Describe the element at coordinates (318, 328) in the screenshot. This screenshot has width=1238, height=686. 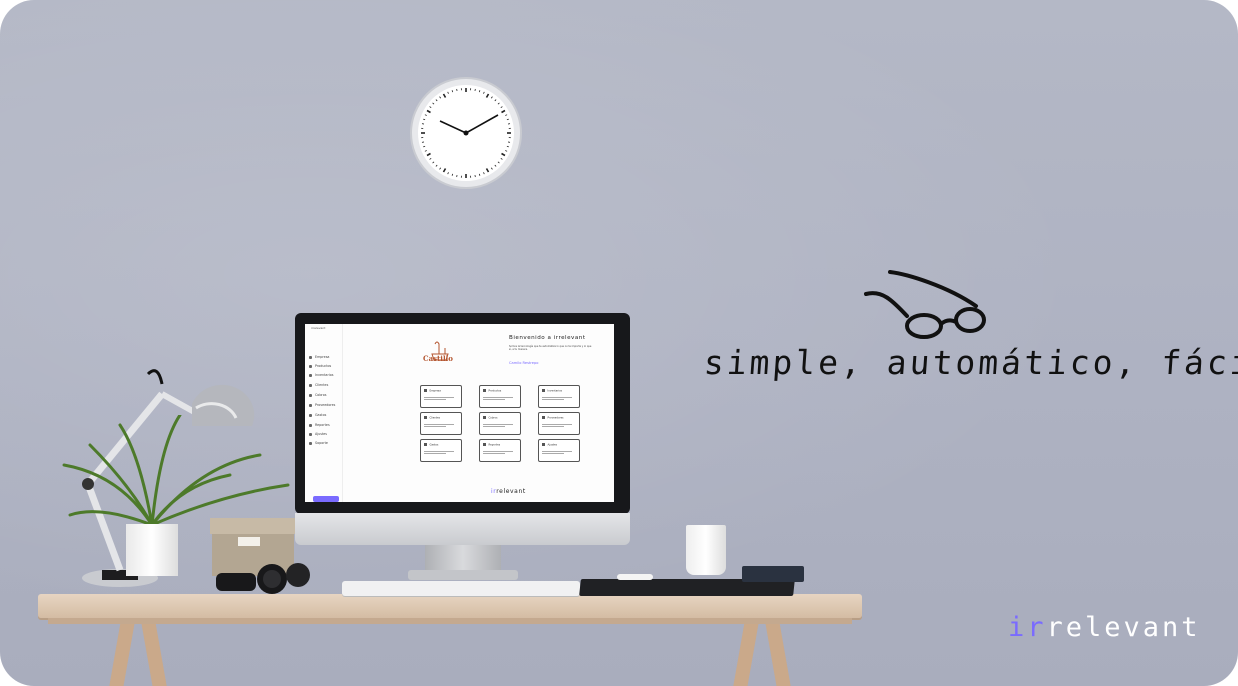
I see `sidebar-logo: irrelevant` at that location.